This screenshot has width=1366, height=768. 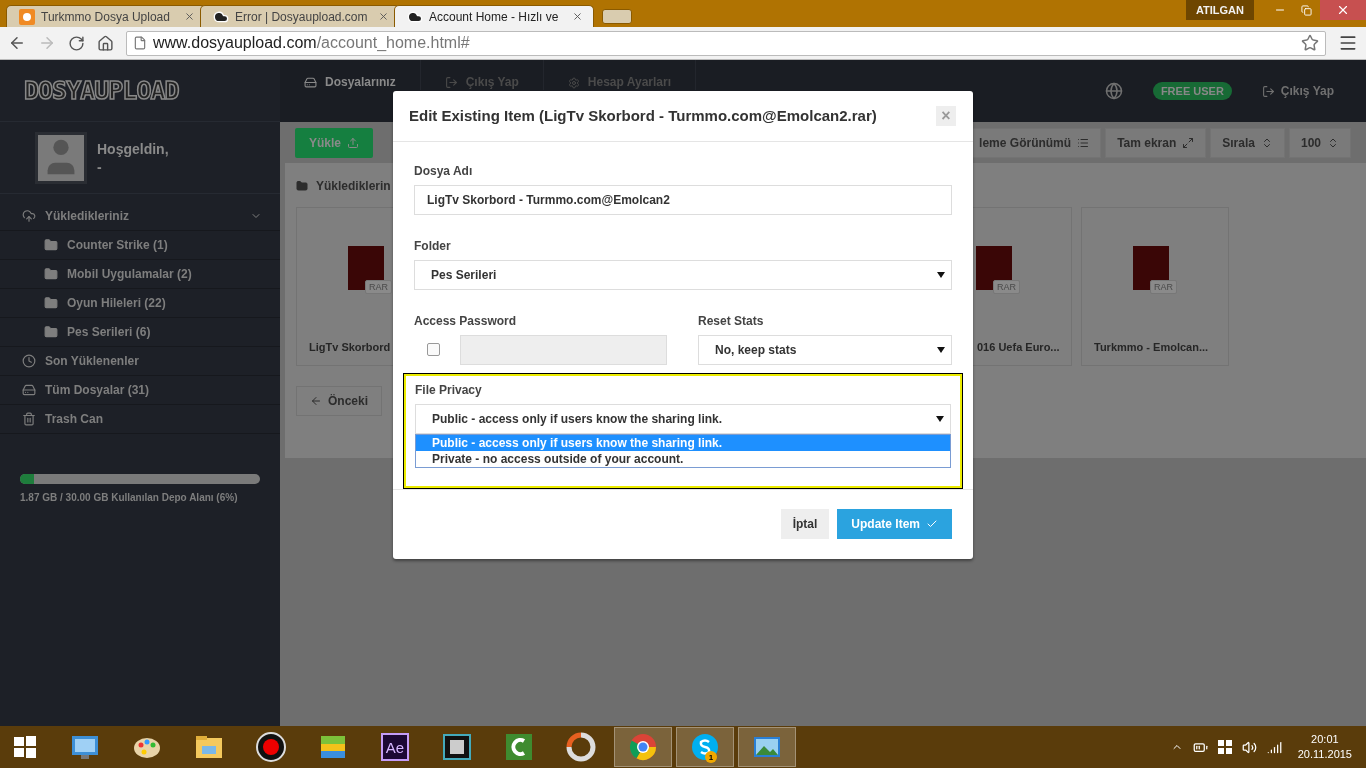 What do you see at coordinates (444, 170) in the screenshot?
I see `field-label: Dosya Adı` at bounding box center [444, 170].